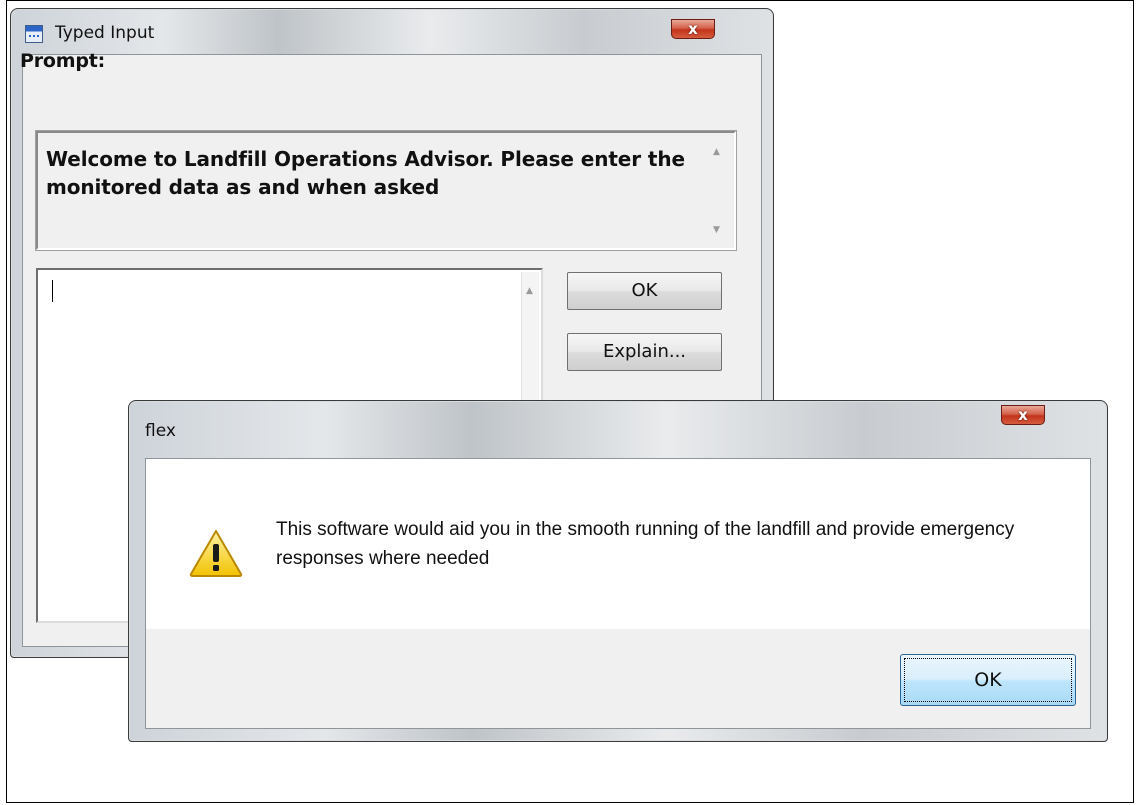 Image resolution: width=1136 pixels, height=805 pixels. I want to click on flex-ok-button: OK, so click(988, 680).